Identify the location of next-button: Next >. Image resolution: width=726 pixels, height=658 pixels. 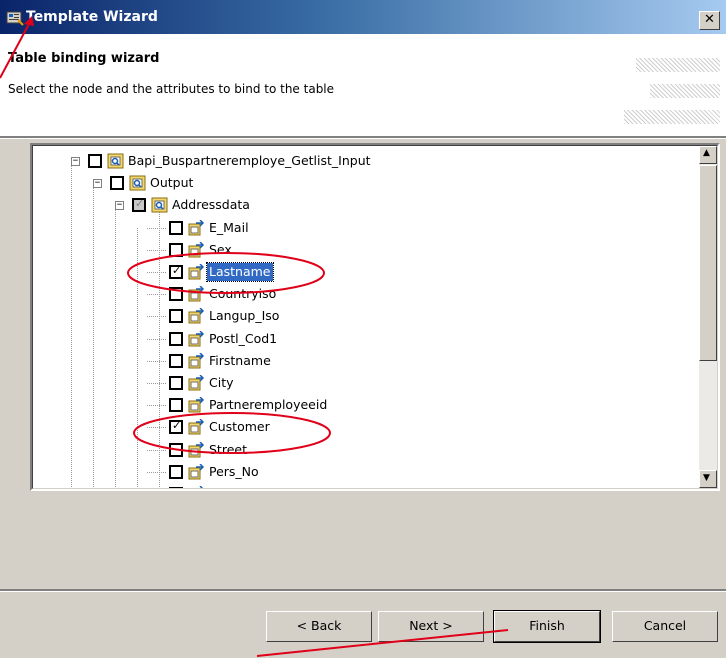
(431, 626).